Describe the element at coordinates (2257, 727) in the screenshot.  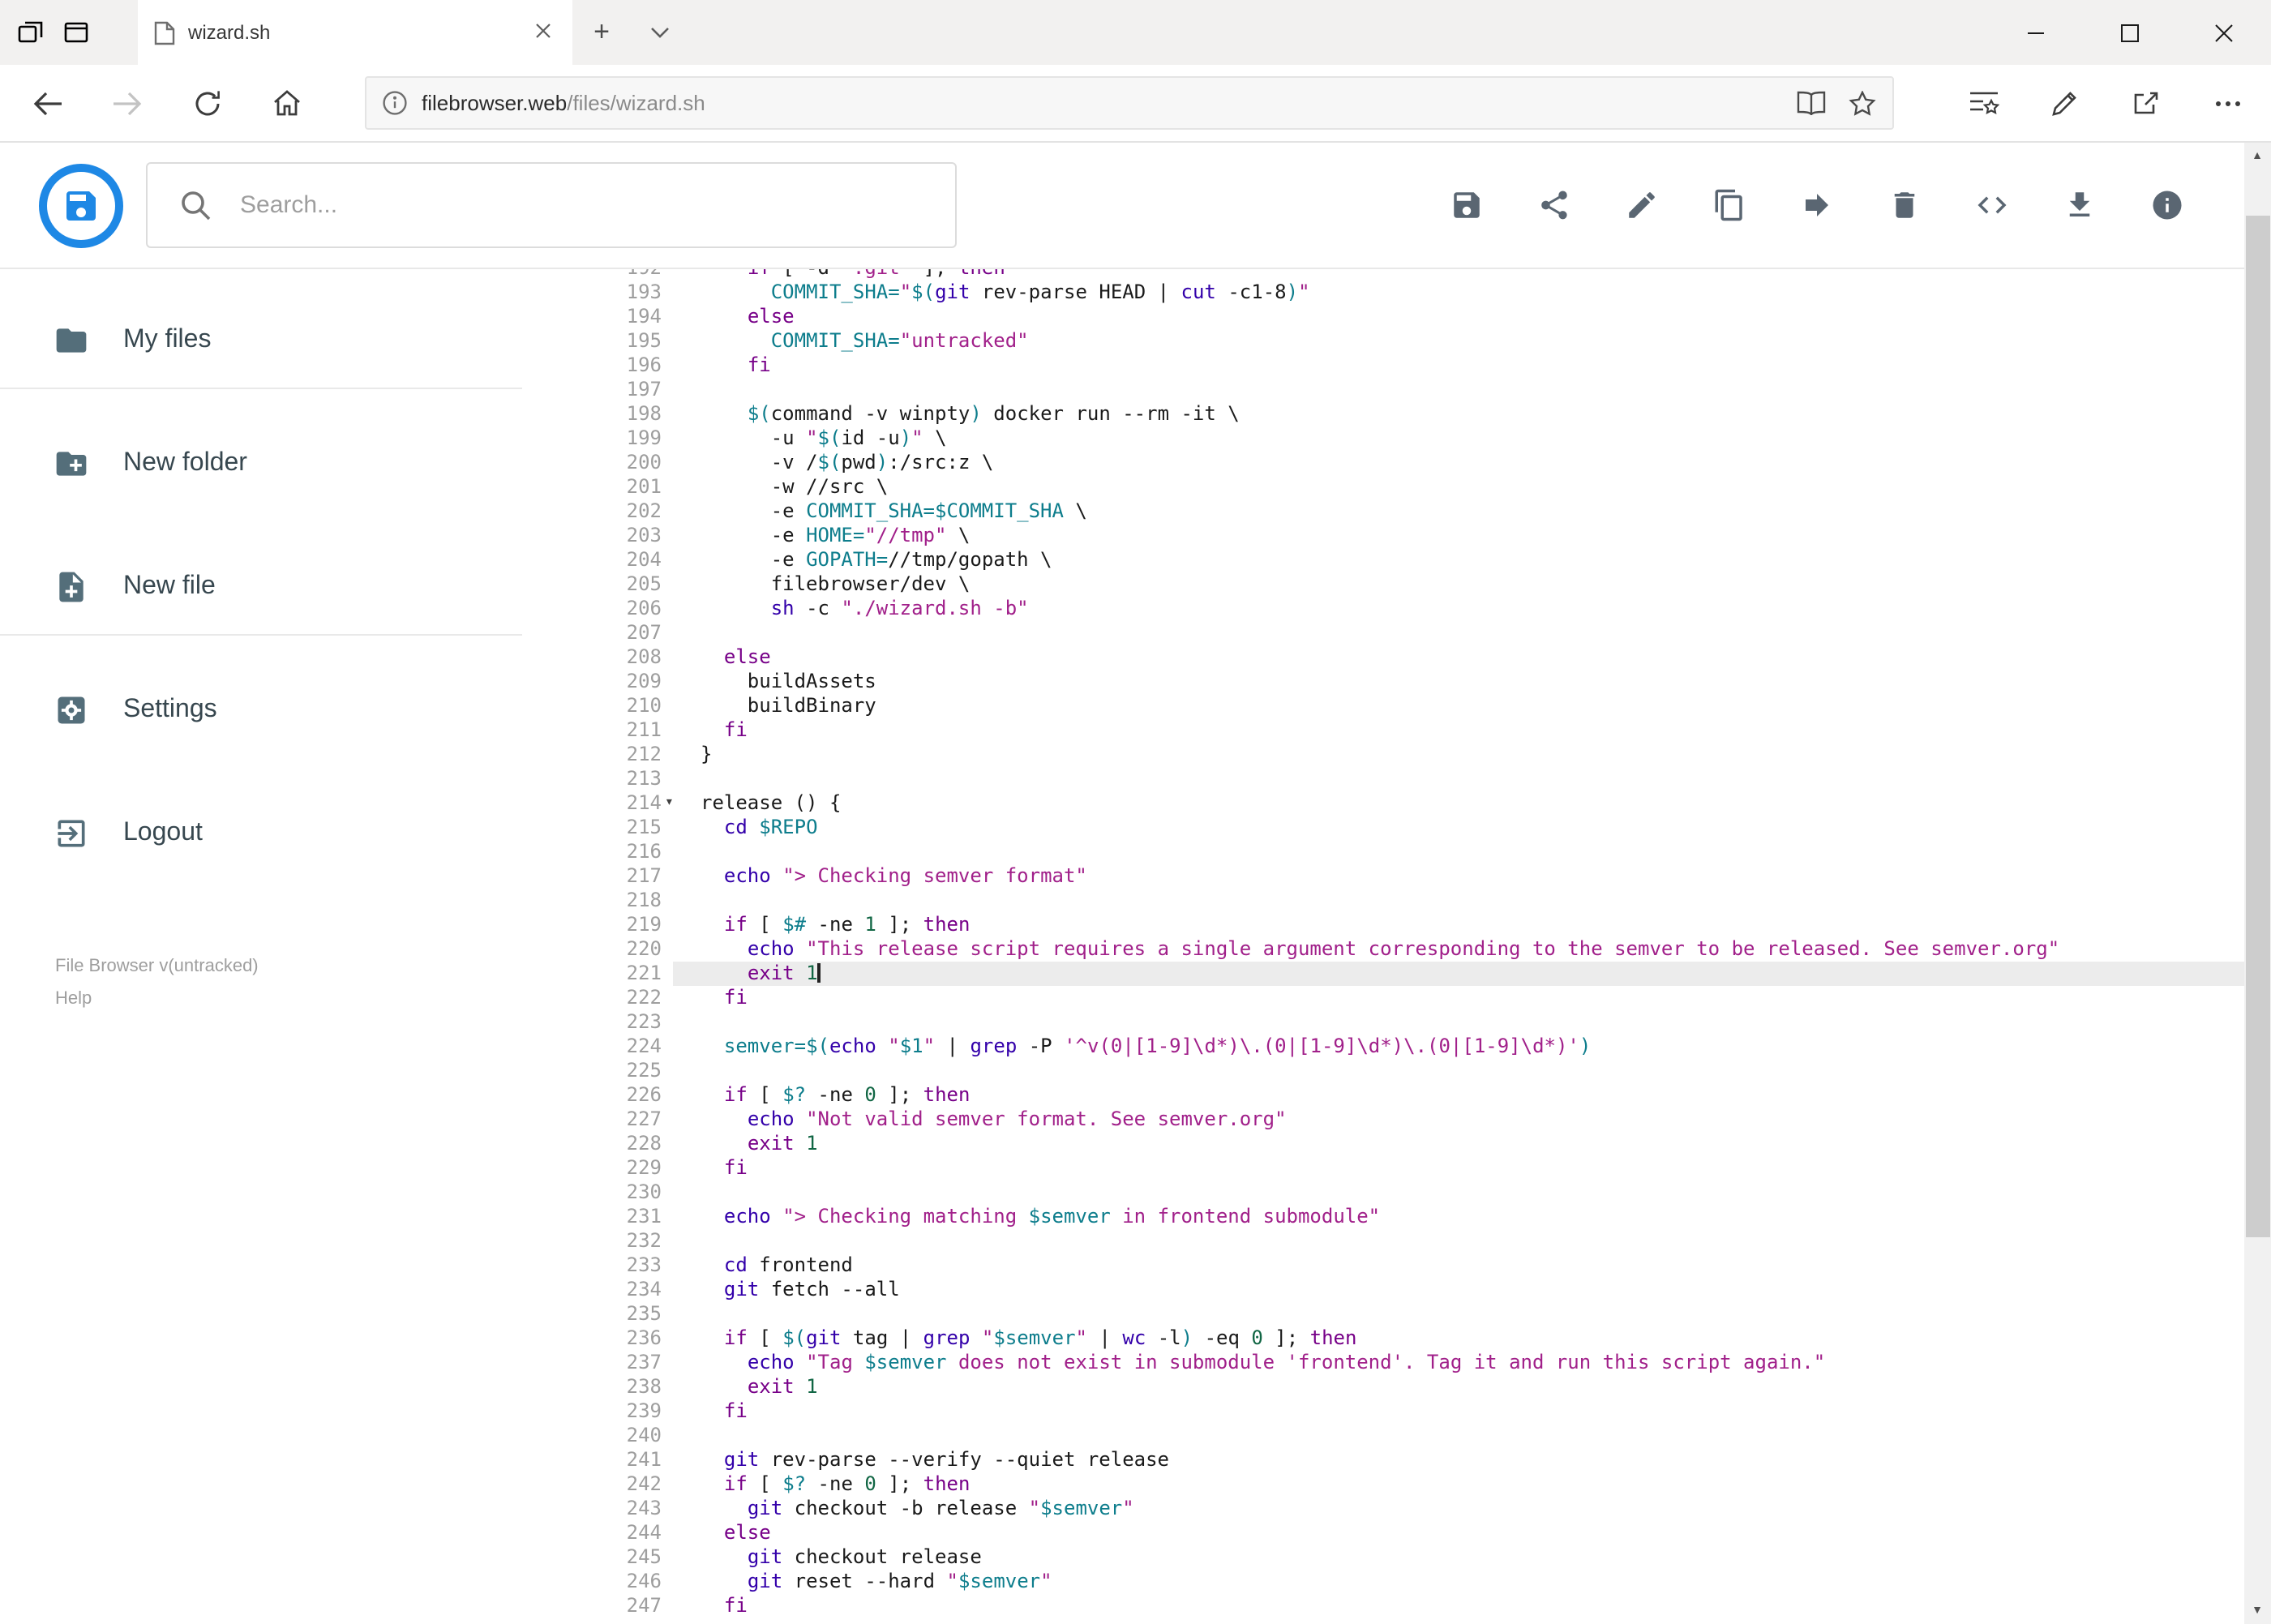
I see `scrollbar-thumb` at that location.